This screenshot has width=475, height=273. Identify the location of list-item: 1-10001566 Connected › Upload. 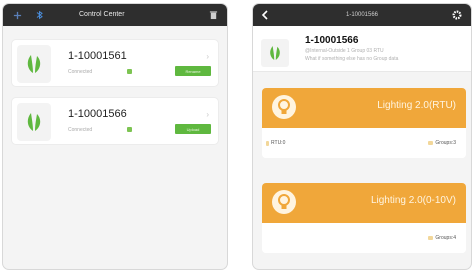
(115, 121).